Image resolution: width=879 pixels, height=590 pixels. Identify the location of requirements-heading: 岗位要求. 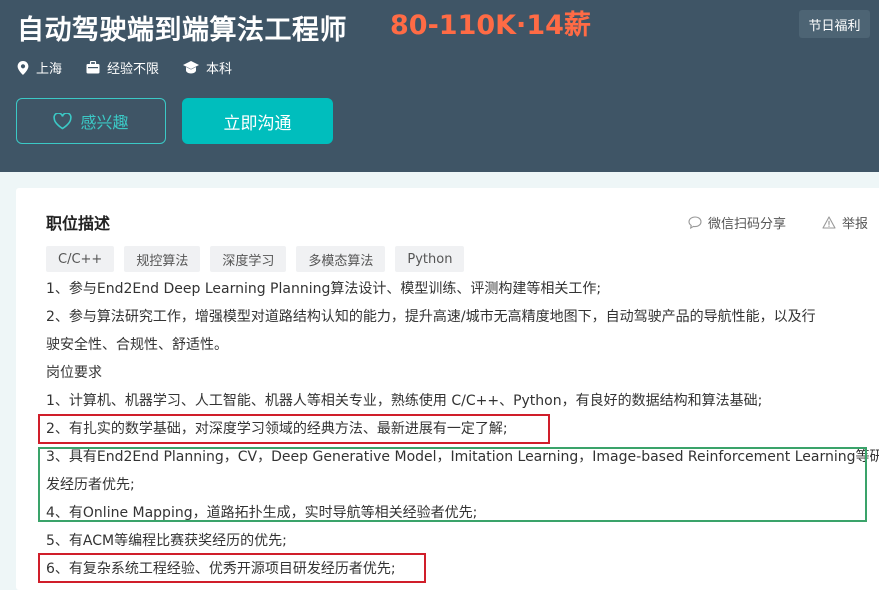
(74, 373).